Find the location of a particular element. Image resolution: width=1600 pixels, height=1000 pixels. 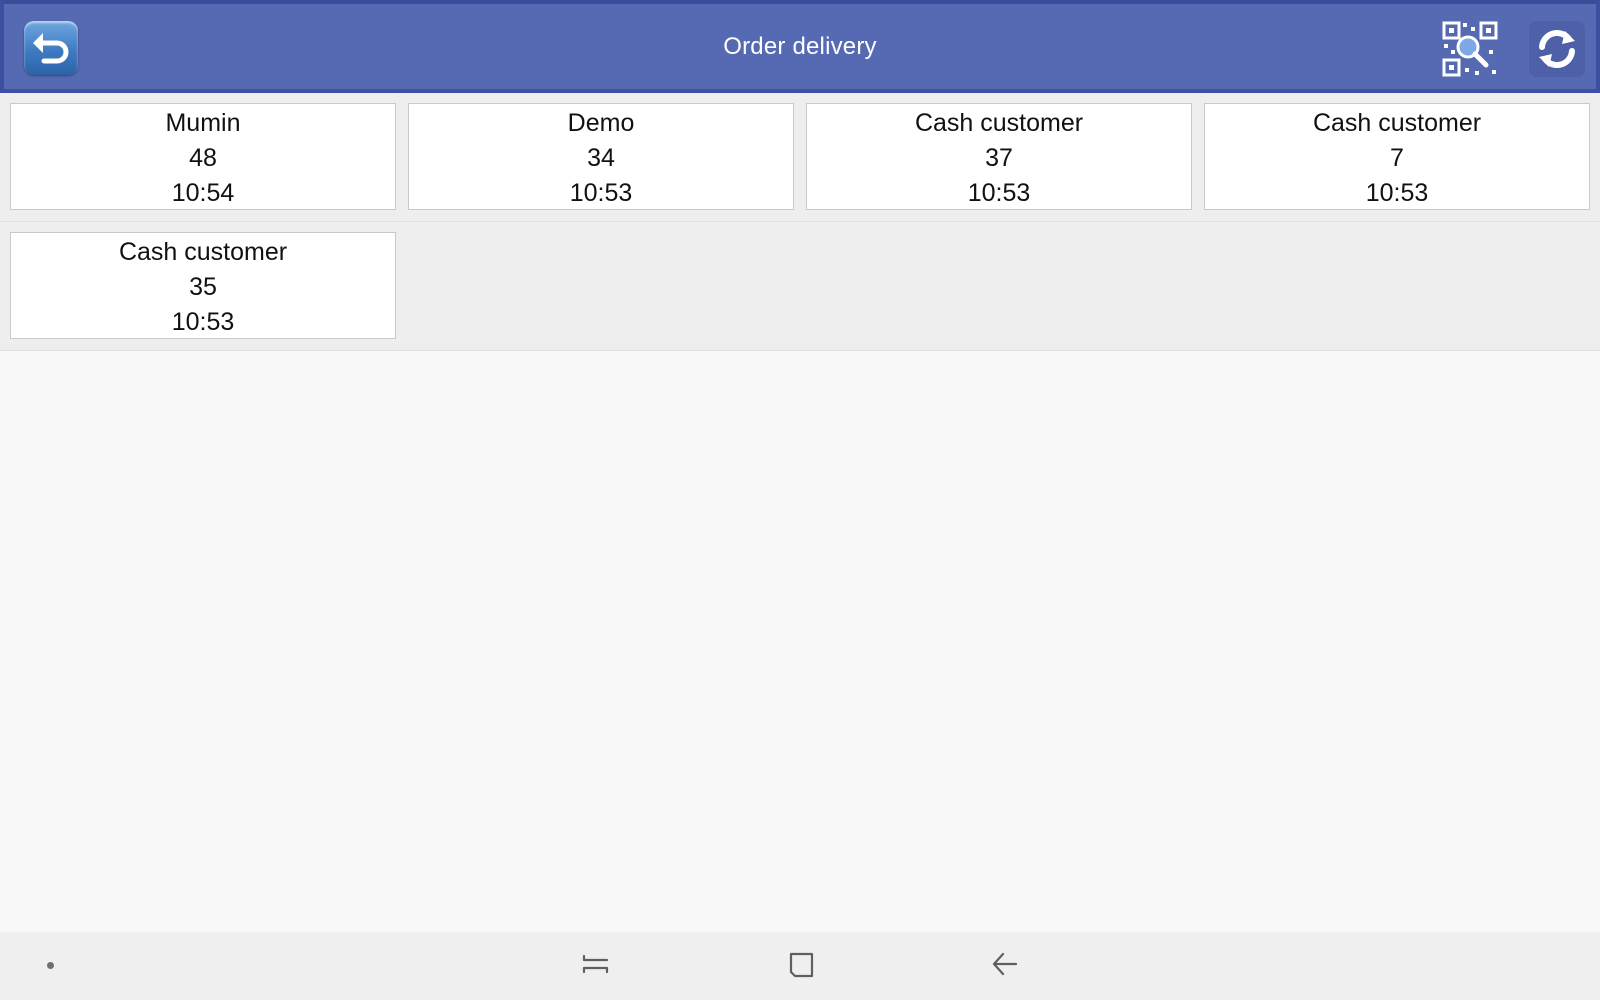

order-card: Cash customer 7 10:53 is located at coordinates (1397, 156).